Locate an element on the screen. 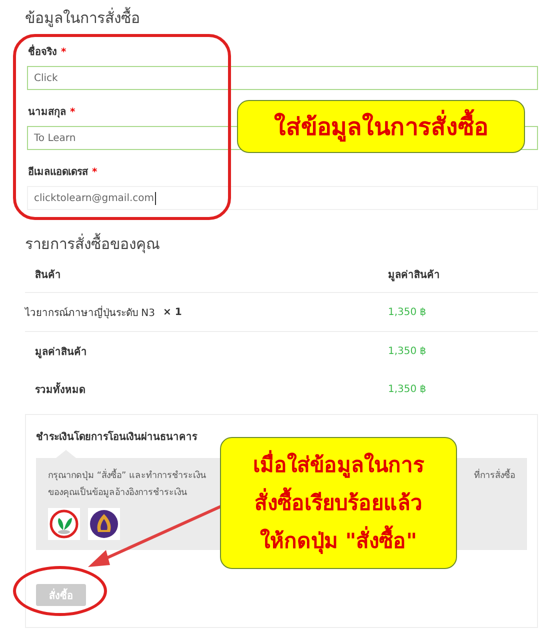 Image resolution: width=550 pixels, height=633 pixels. total-label: รวมทั้งหมด is located at coordinates (206, 389).